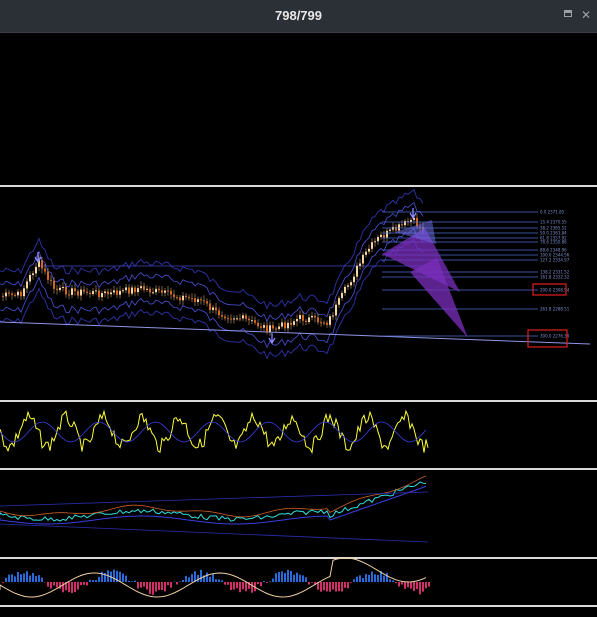  What do you see at coordinates (555, 290) in the screenshot?
I see `fib-level-label: 200.0 2308.94` at bounding box center [555, 290].